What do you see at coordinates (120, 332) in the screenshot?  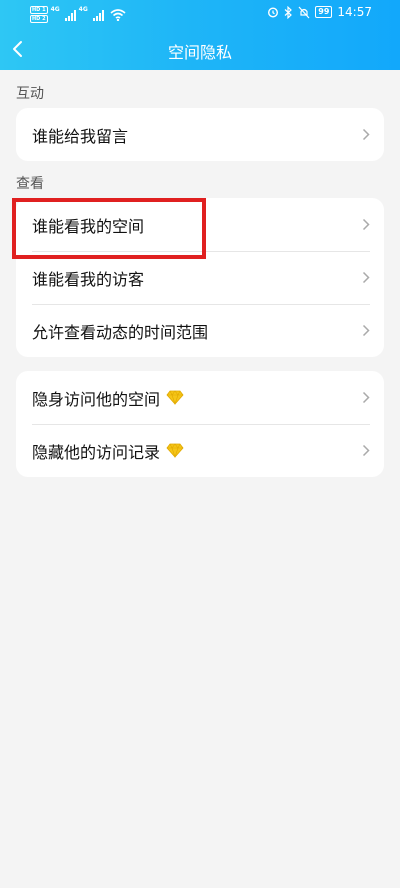 I see `row-label: 允许查看动态的时间范围` at bounding box center [120, 332].